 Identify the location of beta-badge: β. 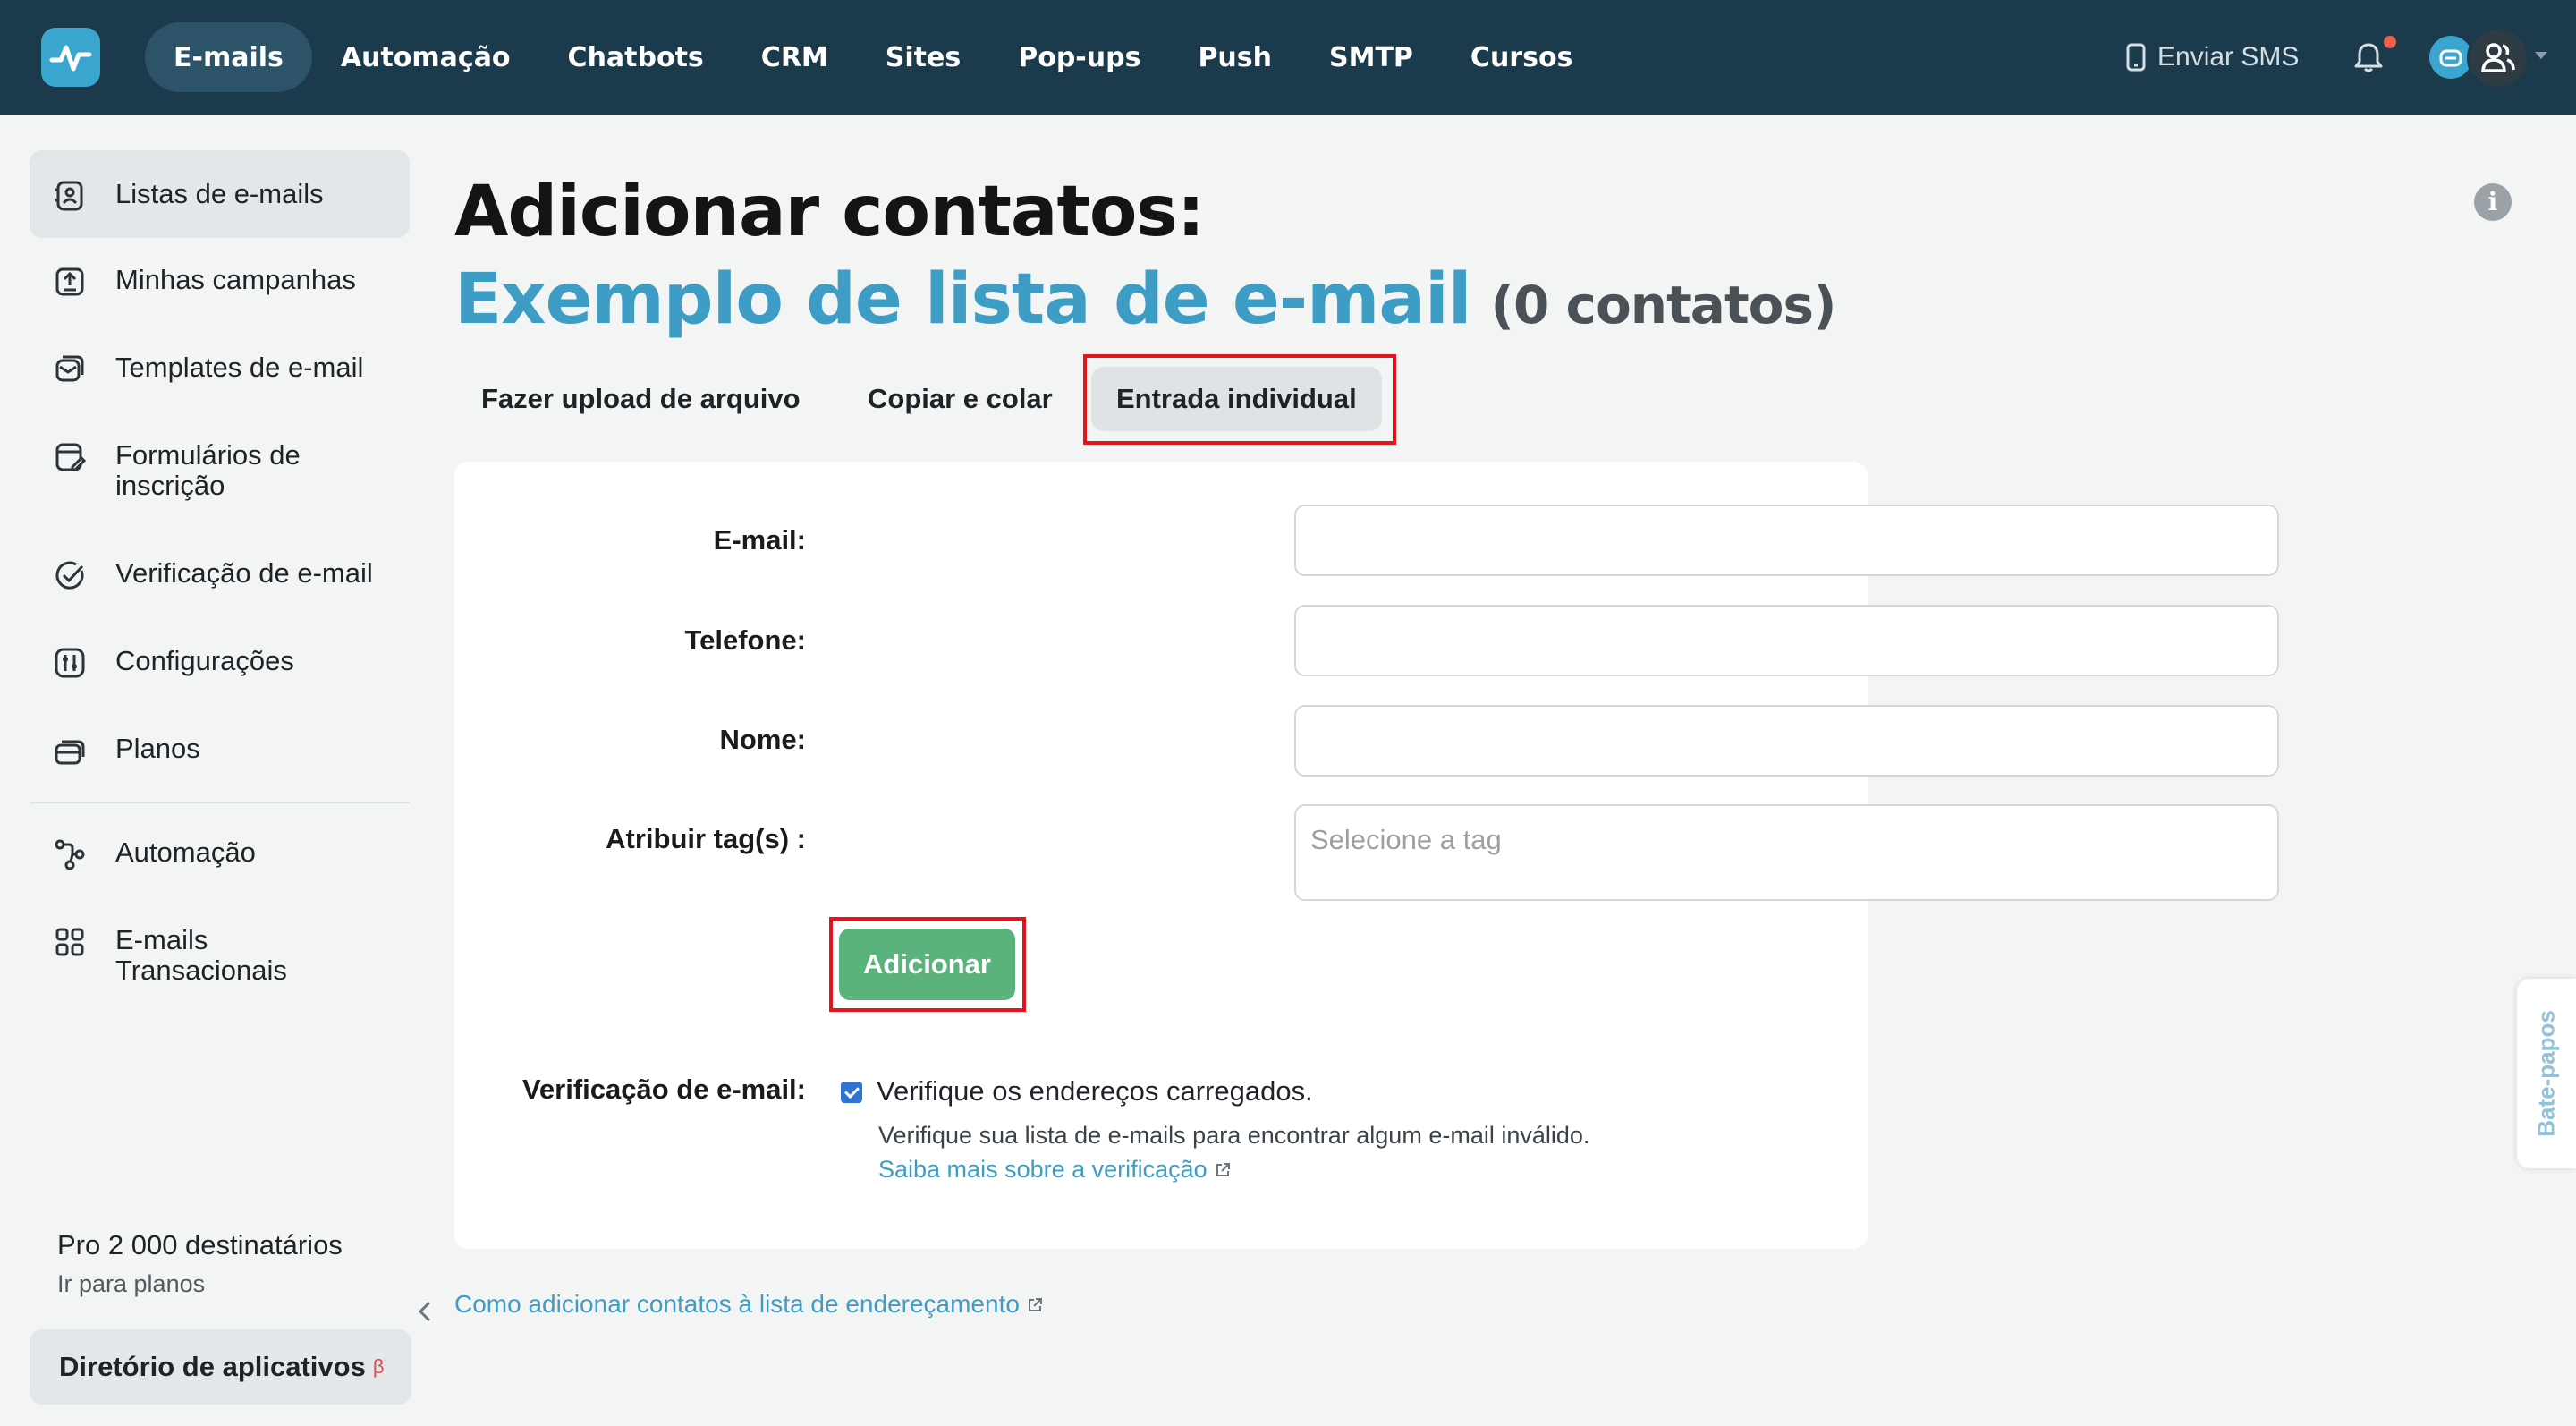
(378, 1367).